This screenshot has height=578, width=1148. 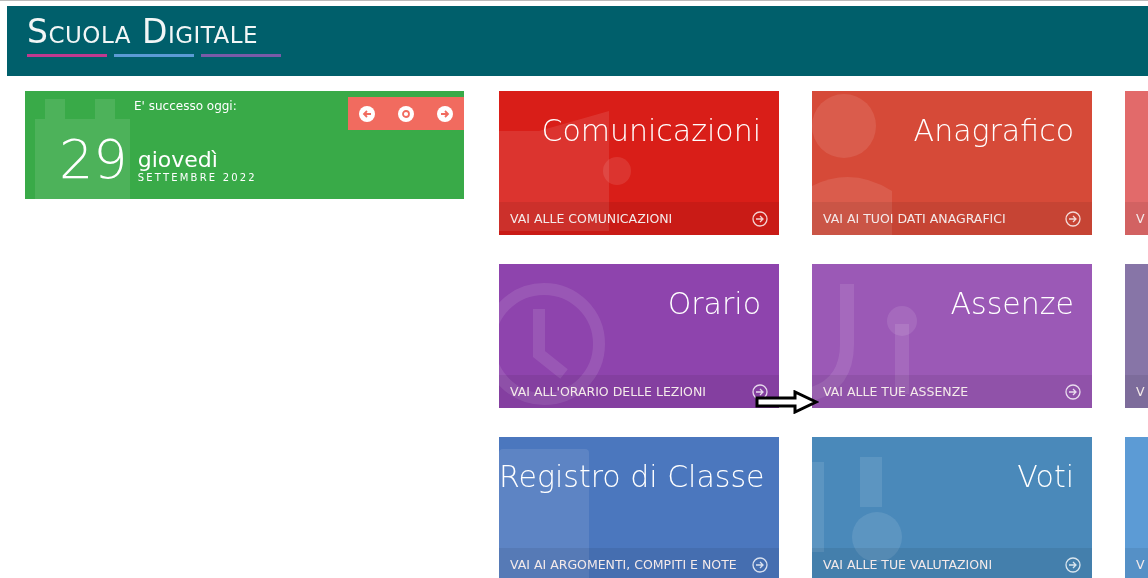 What do you see at coordinates (952, 391) in the screenshot?
I see `tile-link: VAI ALLE TUE ASSENZE` at bounding box center [952, 391].